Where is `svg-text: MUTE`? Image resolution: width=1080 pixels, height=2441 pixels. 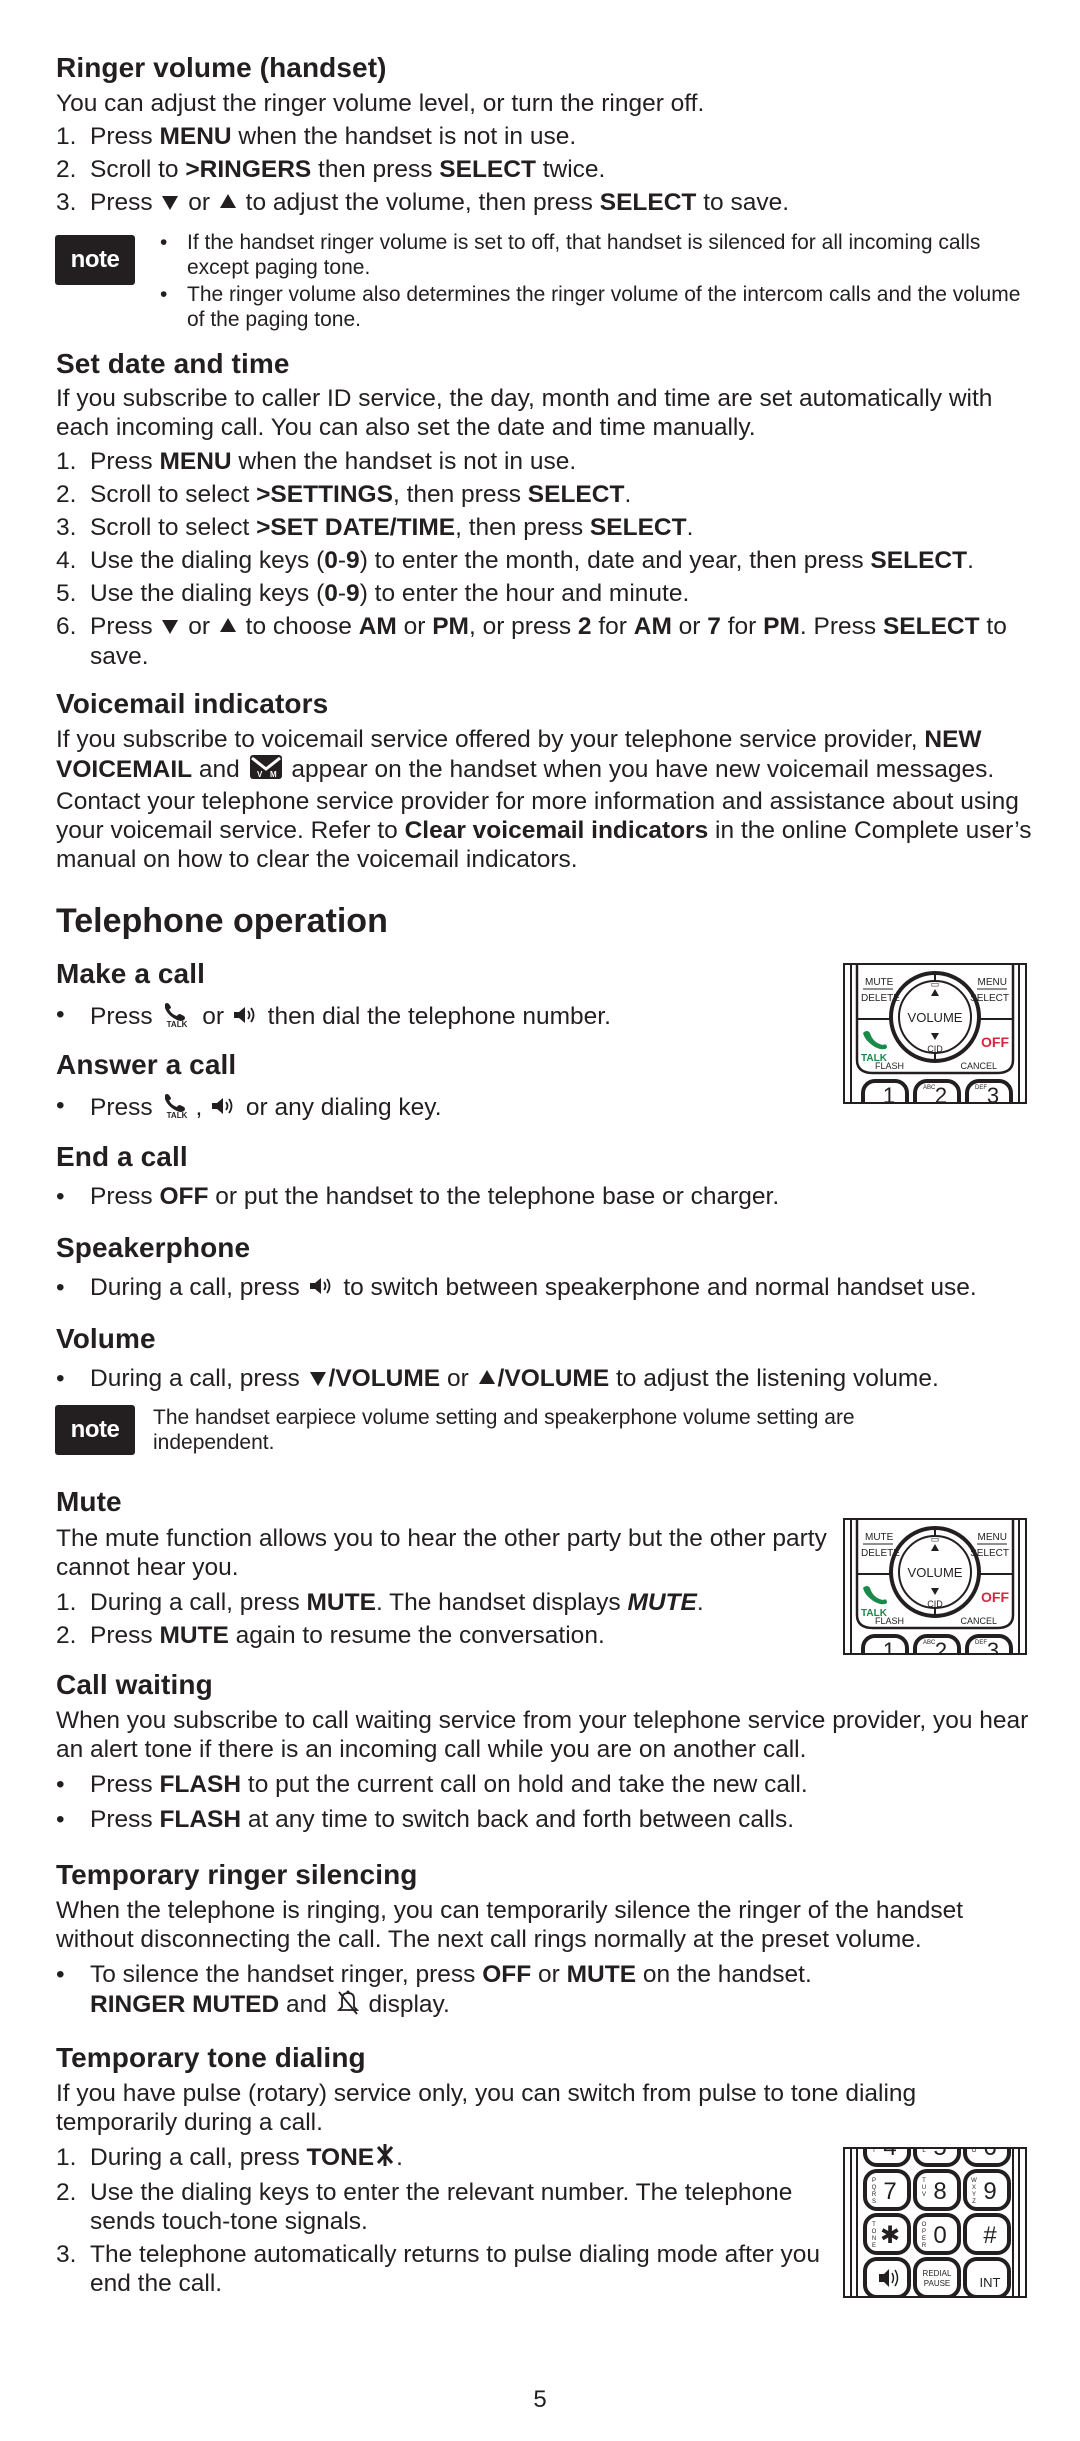
svg-text: MUTE is located at coordinates (879, 982).